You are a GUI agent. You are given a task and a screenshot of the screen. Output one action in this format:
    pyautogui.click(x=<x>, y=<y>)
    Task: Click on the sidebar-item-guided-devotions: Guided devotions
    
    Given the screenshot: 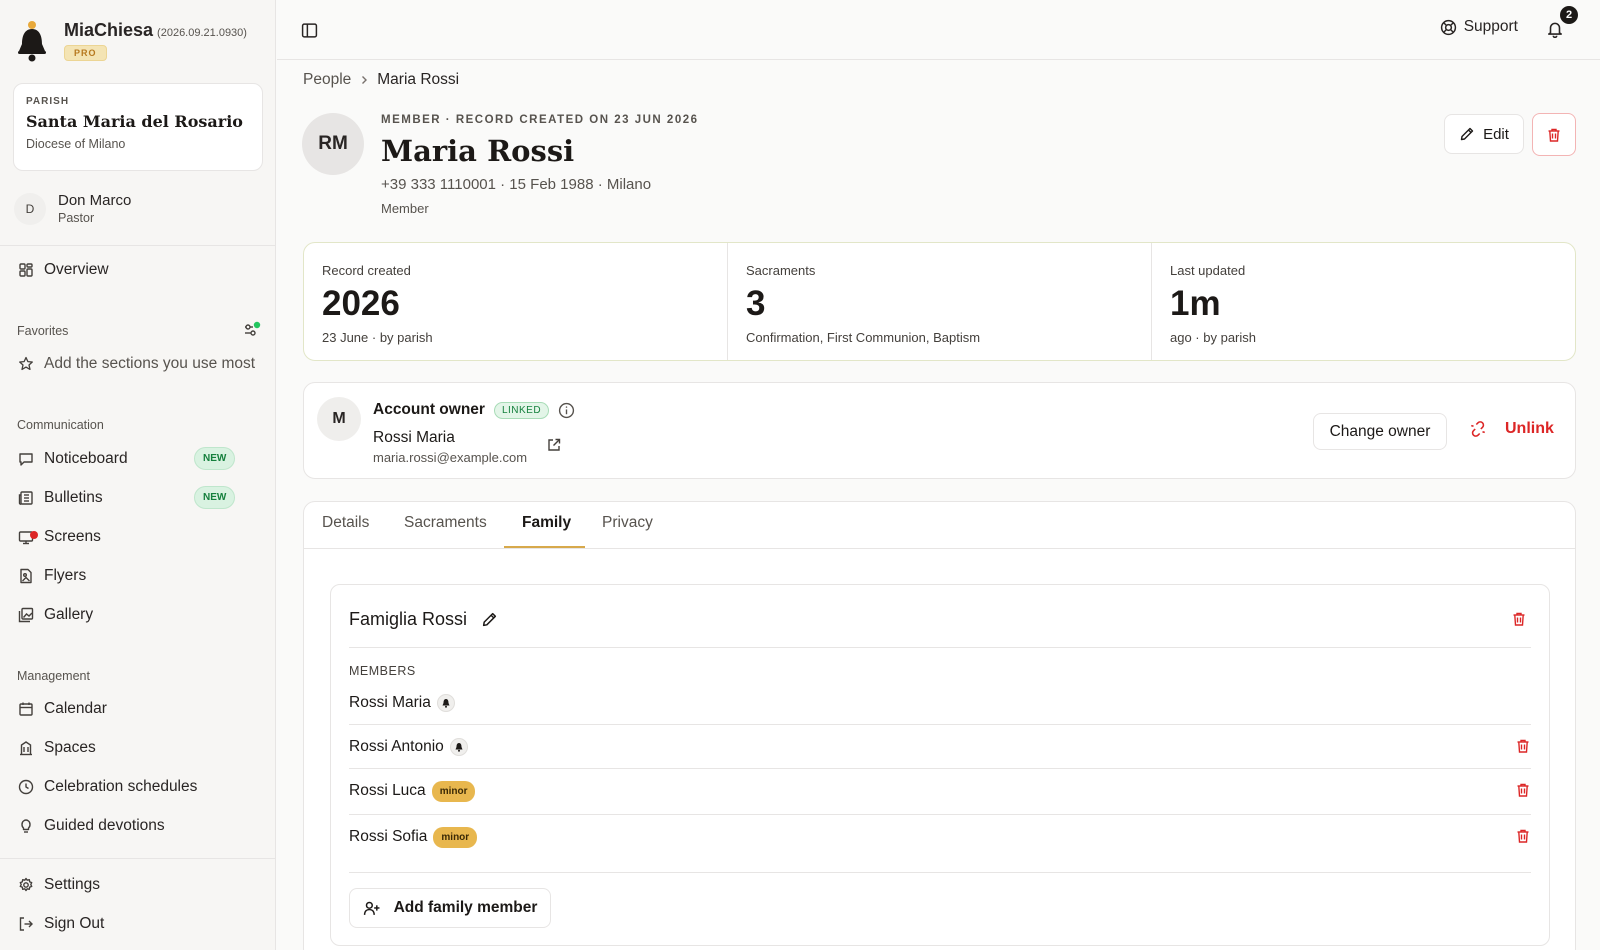 What is the action you would take?
    pyautogui.click(x=138, y=826)
    